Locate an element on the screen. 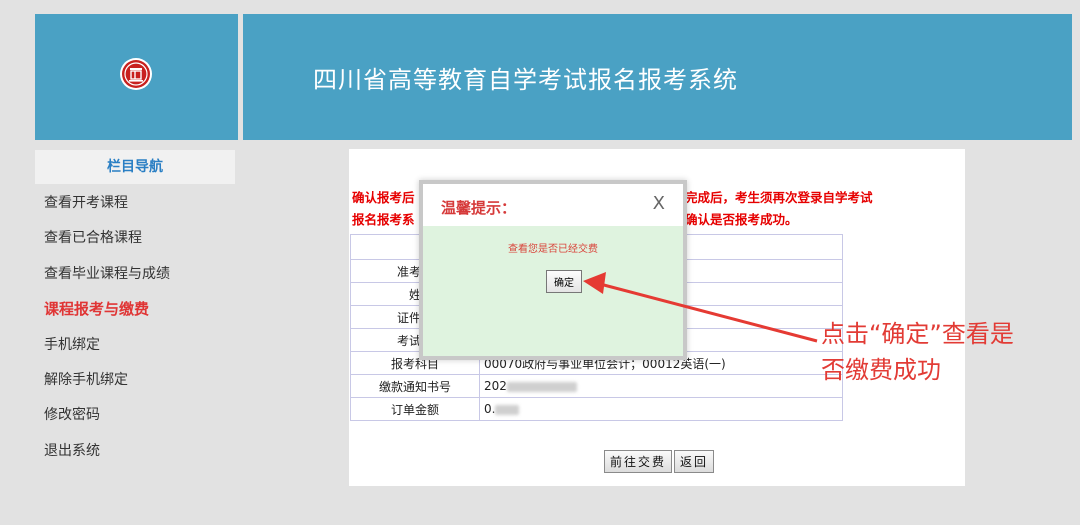 This screenshot has width=1080, height=525. sidebar-item-phone-unbind: 解除手机绑定 is located at coordinates (107, 380).